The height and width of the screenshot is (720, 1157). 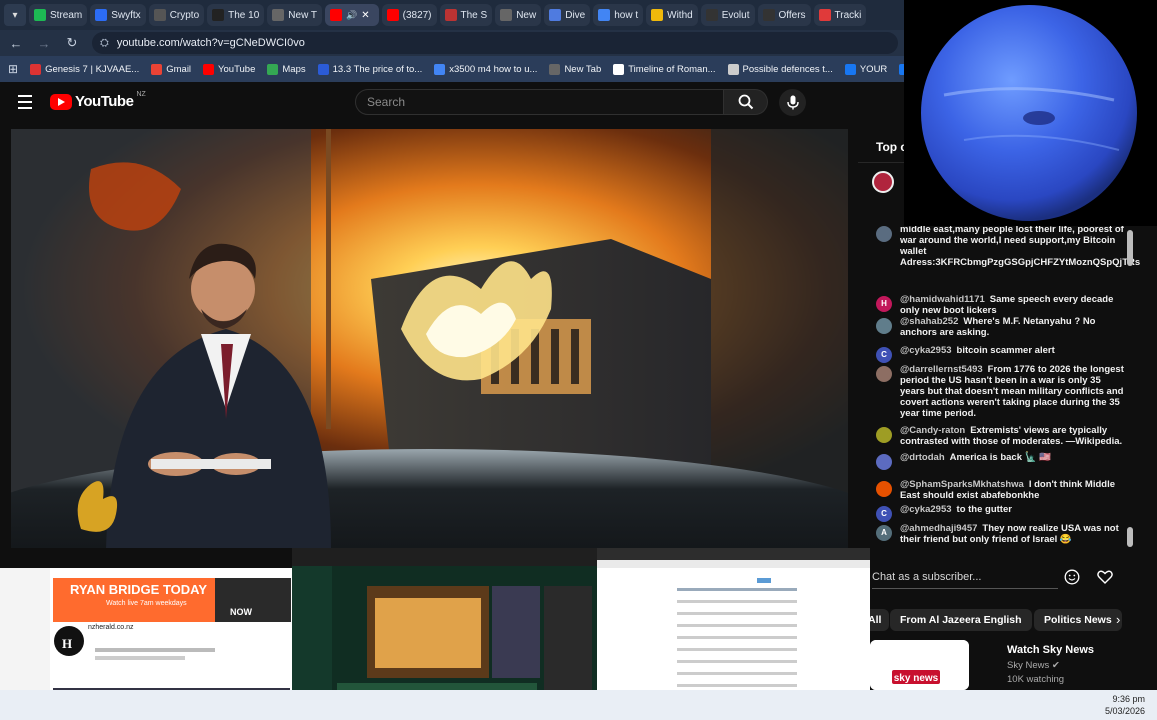 I want to click on tab-search-icon: ▾, so click(x=15, y=15).